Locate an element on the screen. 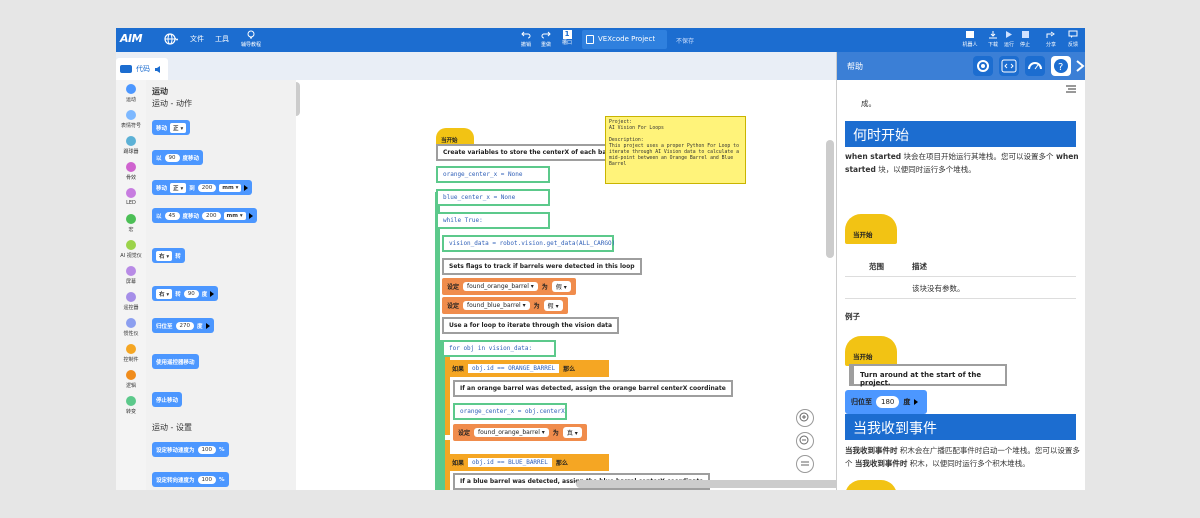 The width and height of the screenshot is (1200, 518). redo-button: 重做 is located at coordinates (546, 39).